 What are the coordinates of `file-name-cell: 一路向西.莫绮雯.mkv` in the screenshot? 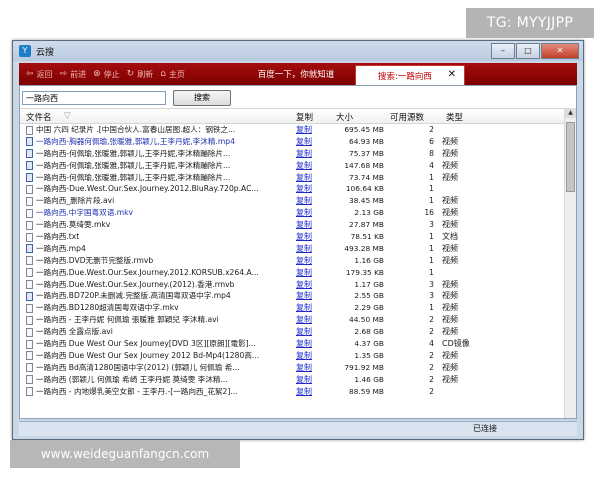 It's located at (170, 225).